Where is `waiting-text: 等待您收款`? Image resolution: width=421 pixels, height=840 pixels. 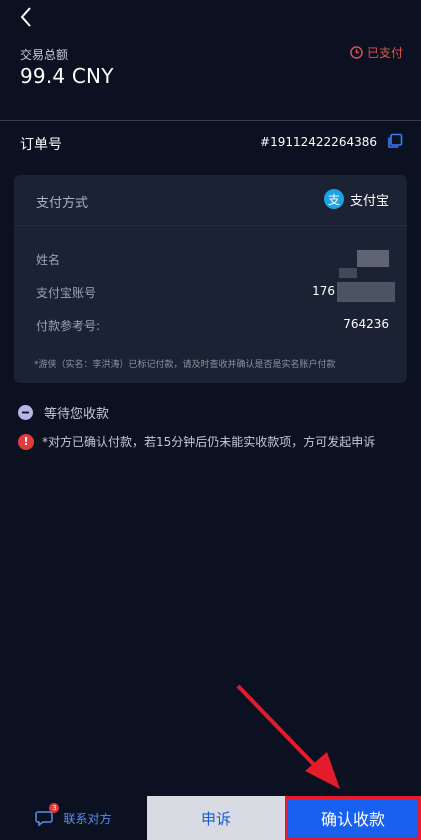
waiting-text: 等待您收款 is located at coordinates (77, 414).